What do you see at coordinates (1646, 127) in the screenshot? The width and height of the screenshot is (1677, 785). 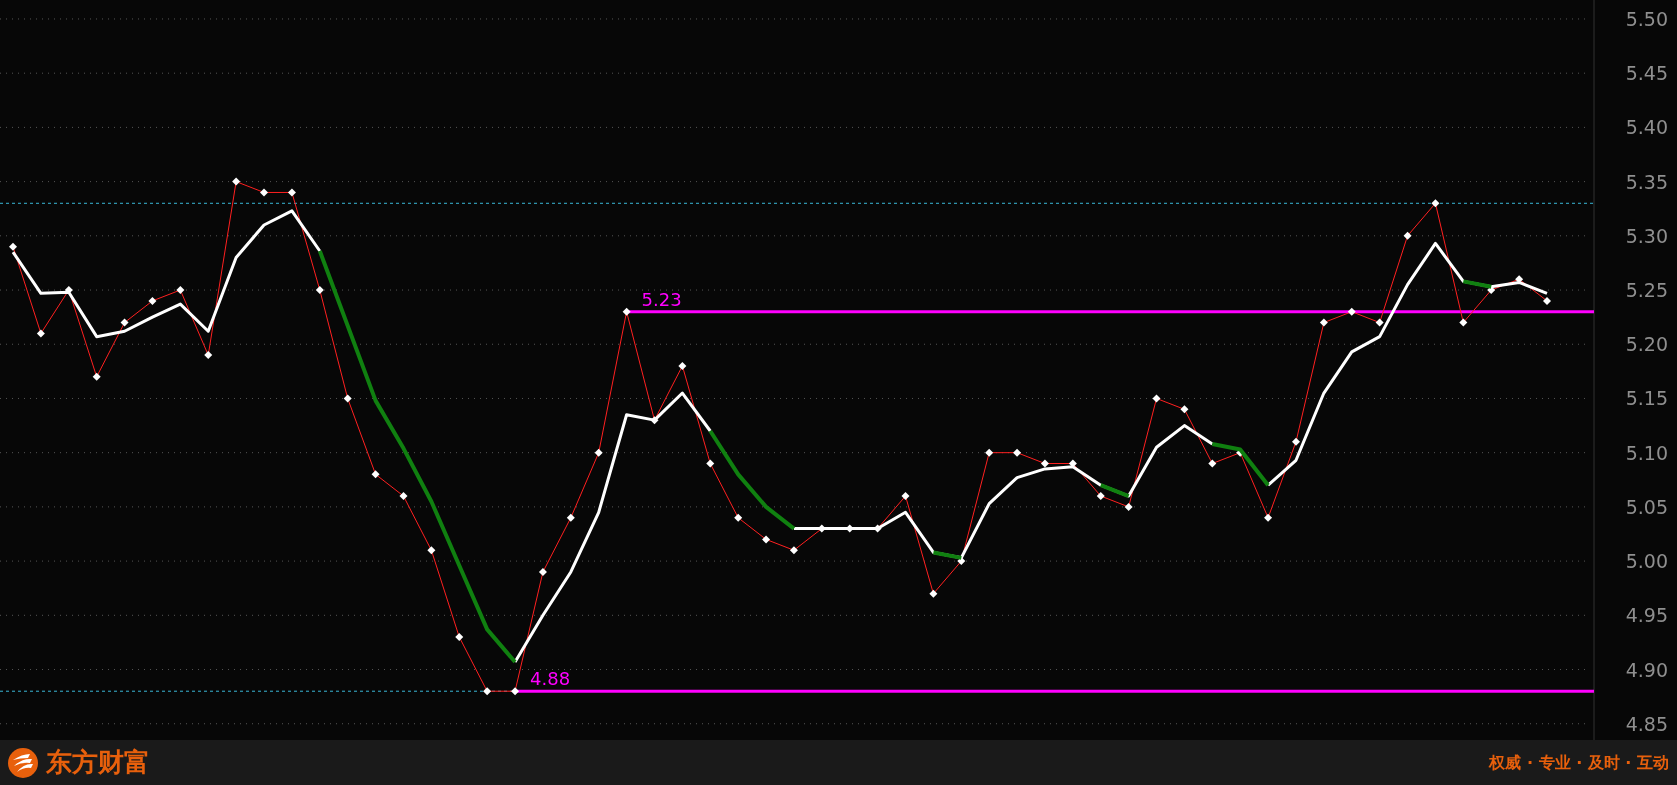 I see `axis-tick-label: 5.40` at bounding box center [1646, 127].